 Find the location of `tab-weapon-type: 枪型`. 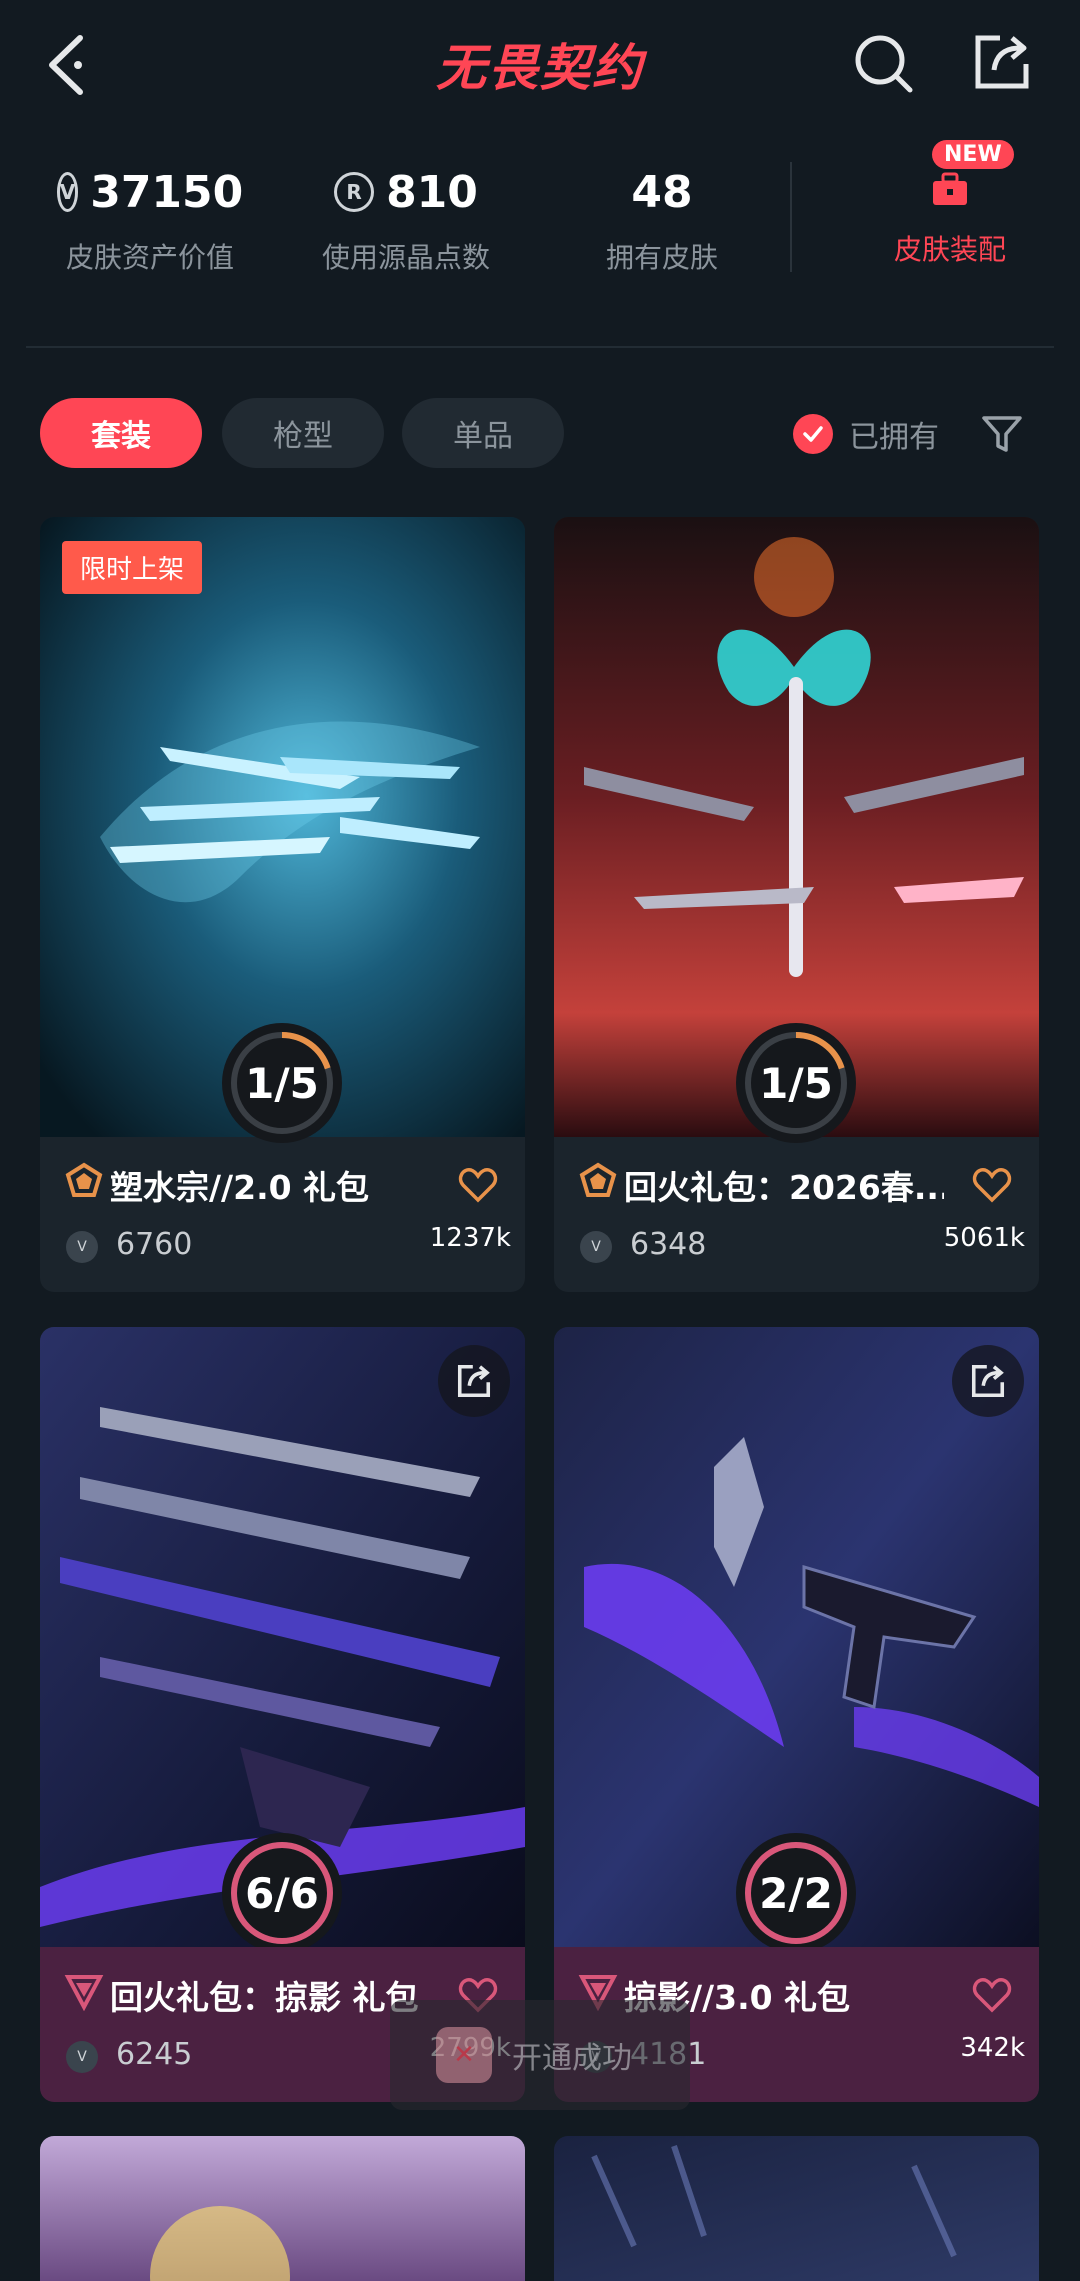

tab-weapon-type: 枪型 is located at coordinates (303, 433).